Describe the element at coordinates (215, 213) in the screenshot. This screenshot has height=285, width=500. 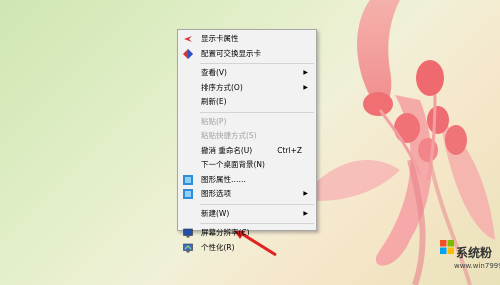
I see `menu-item-label: 新建(W)` at that location.